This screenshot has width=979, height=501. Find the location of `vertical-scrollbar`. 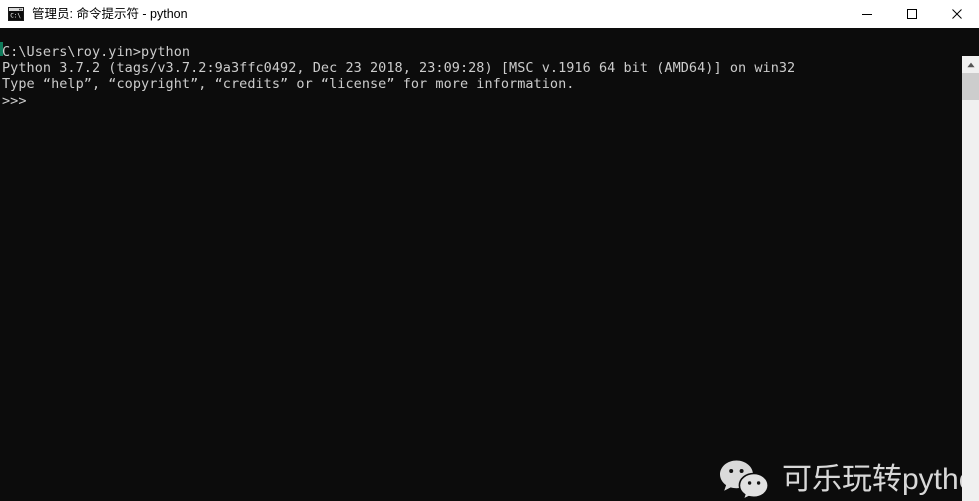

vertical-scrollbar is located at coordinates (970, 278).